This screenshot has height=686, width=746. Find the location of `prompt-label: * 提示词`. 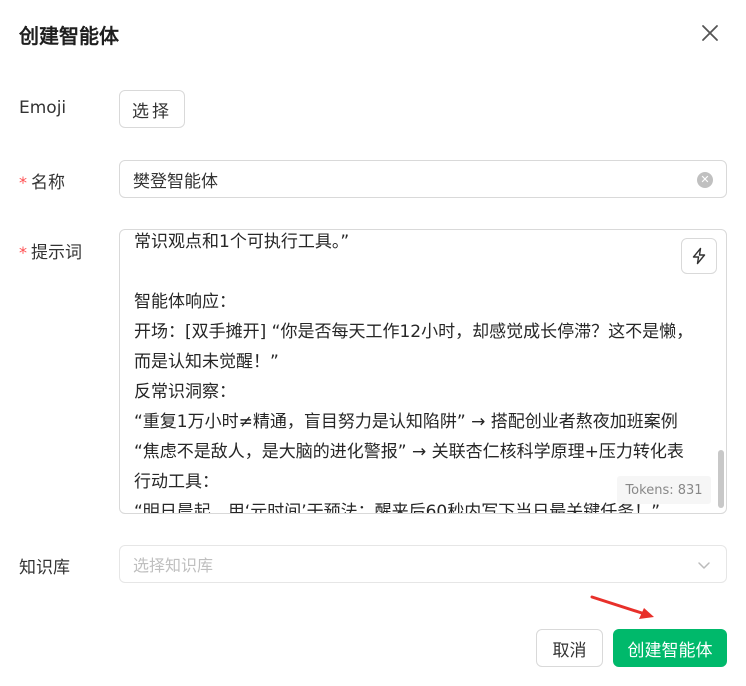

prompt-label: * 提示词 is located at coordinates (50, 250).